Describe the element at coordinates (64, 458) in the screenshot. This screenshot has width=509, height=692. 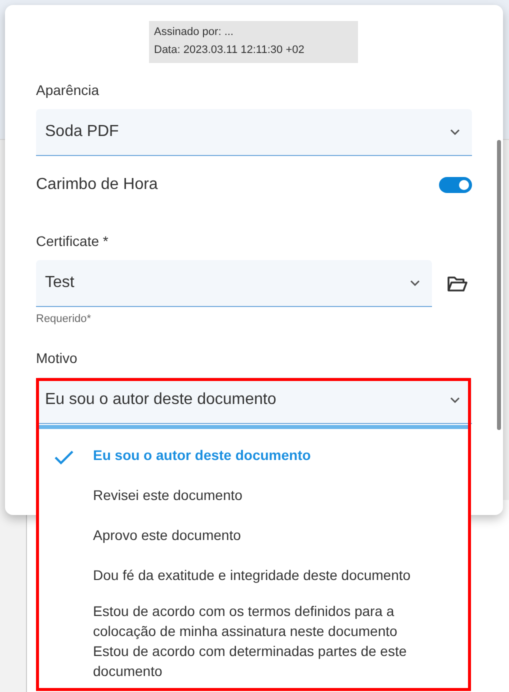
I see `check-icon` at that location.